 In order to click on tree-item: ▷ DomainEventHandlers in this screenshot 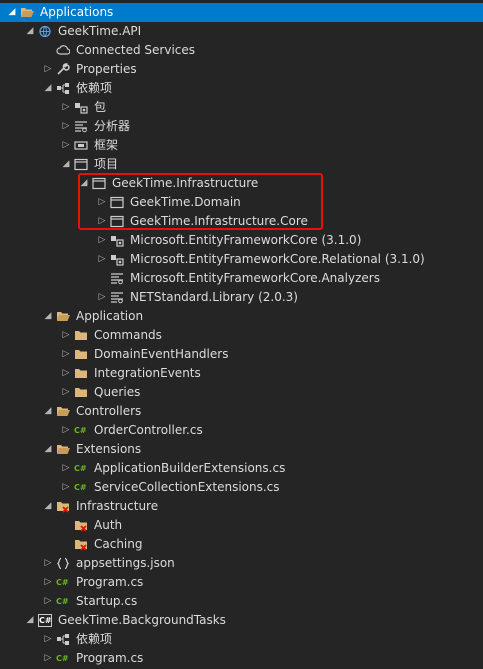, I will do `click(241, 354)`.